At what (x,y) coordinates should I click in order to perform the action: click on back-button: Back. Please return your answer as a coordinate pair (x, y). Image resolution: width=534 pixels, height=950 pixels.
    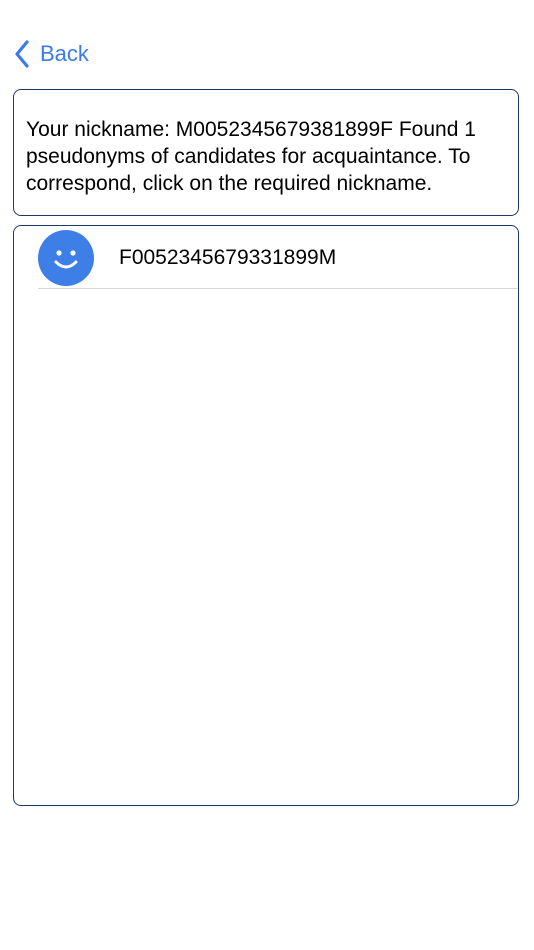
    Looking at the image, I should click on (51, 54).